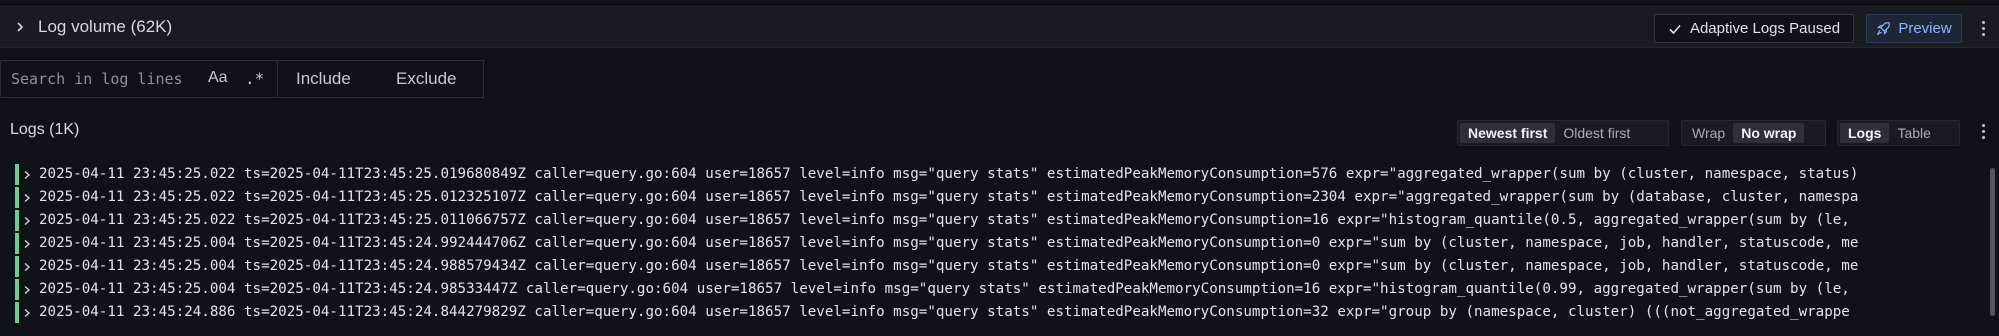 This screenshot has height=336, width=1999. I want to click on sort-order-toggle: Newest first Oldest first, so click(1563, 133).